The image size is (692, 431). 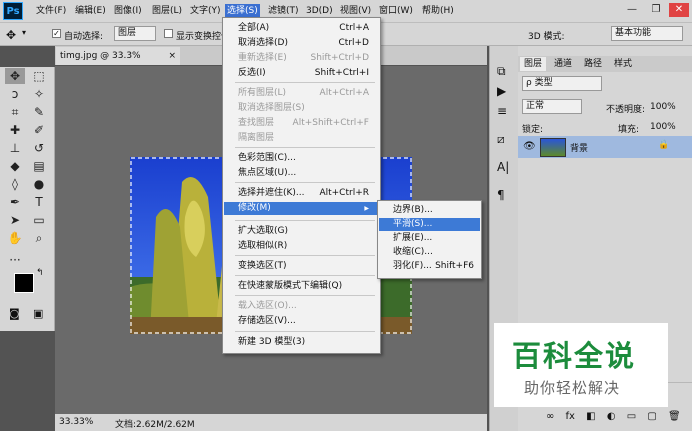 I want to click on workspace-dropdown: 基本功能, so click(x=647, y=33).